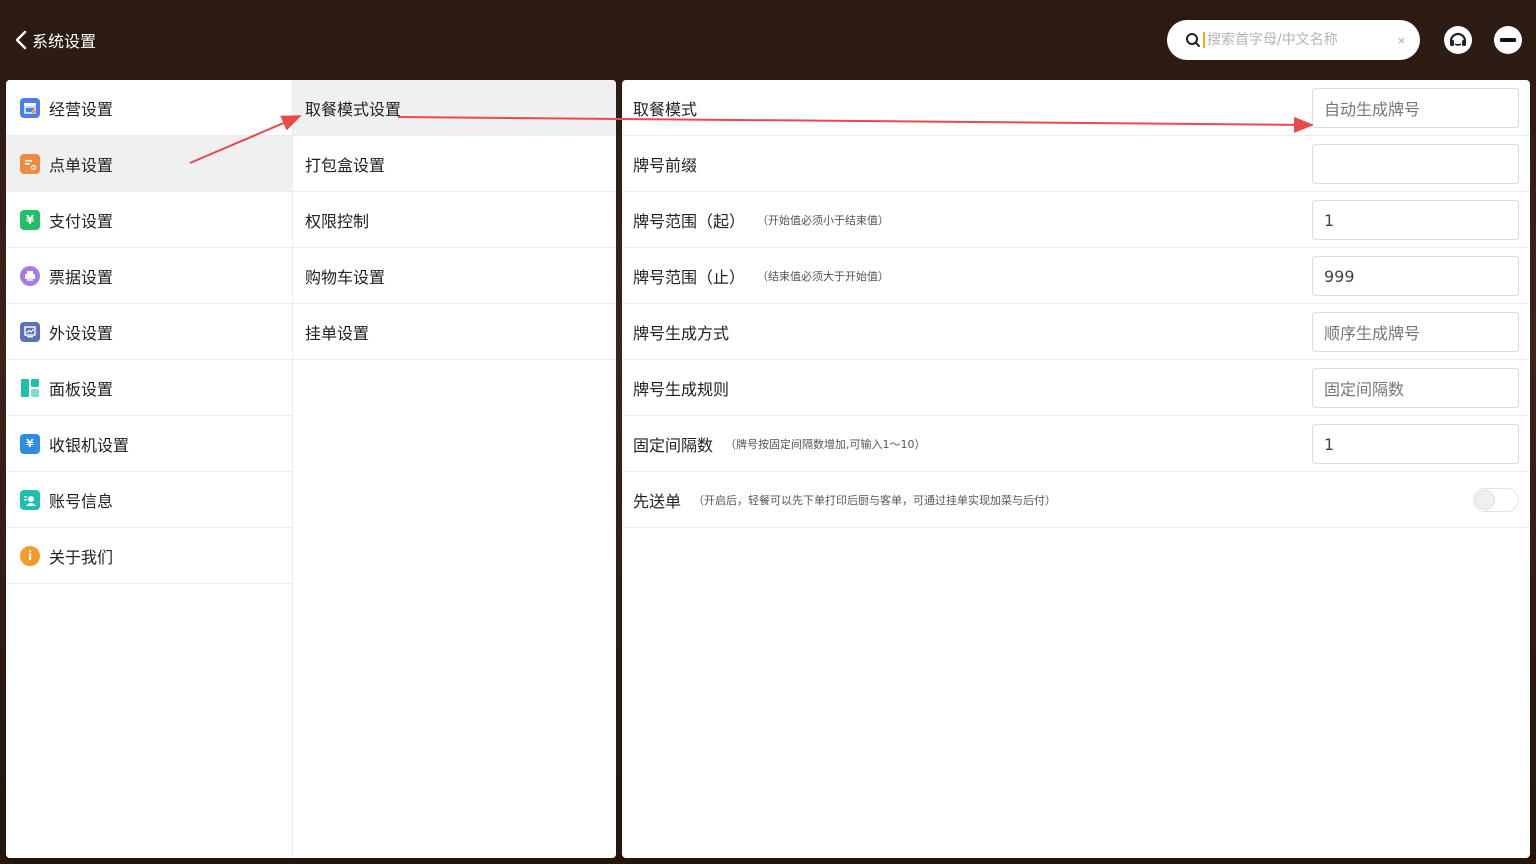  Describe the element at coordinates (1076, 164) in the screenshot. I see `setting-row-number-prefix: 牌号前缀` at that location.